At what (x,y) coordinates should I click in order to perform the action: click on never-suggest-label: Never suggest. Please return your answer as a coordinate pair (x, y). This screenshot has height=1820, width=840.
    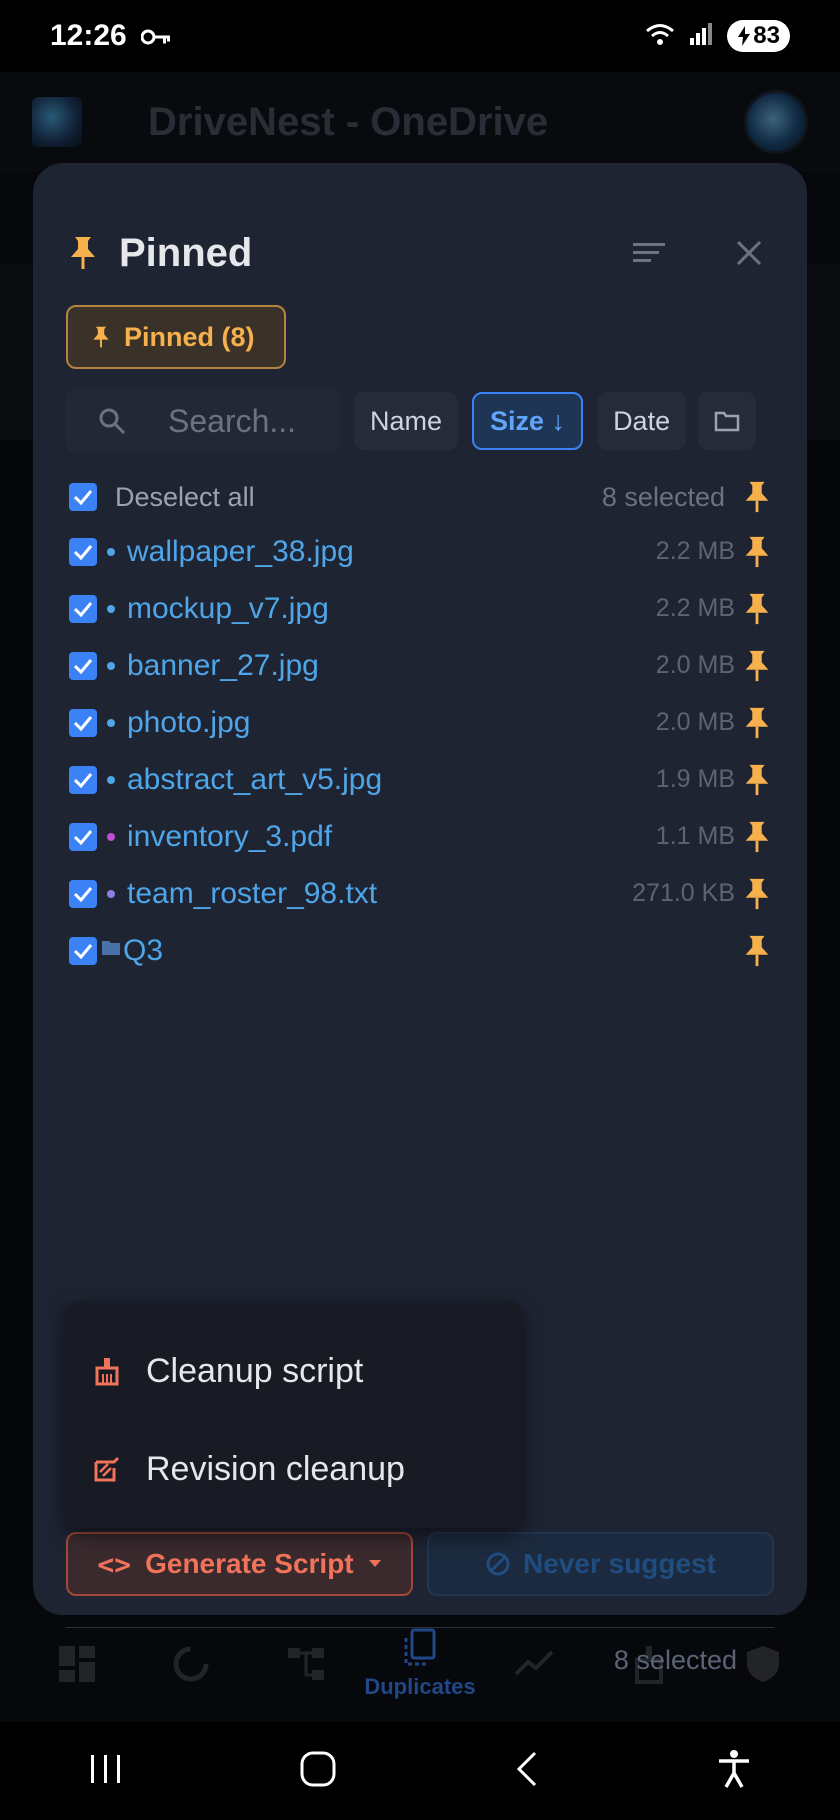
    Looking at the image, I should click on (619, 1563).